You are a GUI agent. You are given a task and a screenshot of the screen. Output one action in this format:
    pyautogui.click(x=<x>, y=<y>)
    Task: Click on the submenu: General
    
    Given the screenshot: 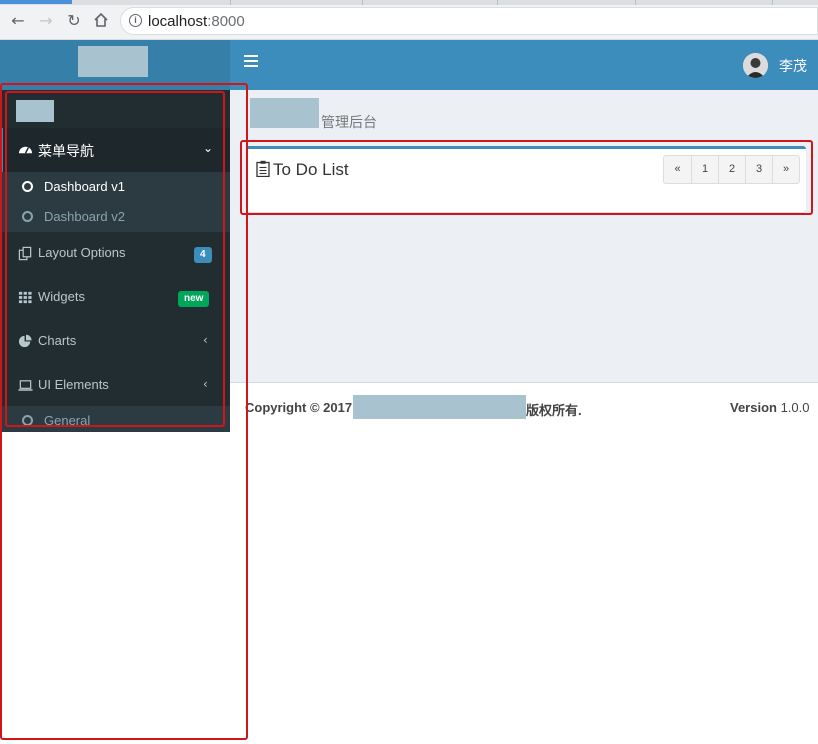 What is the action you would take?
    pyautogui.click(x=115, y=419)
    